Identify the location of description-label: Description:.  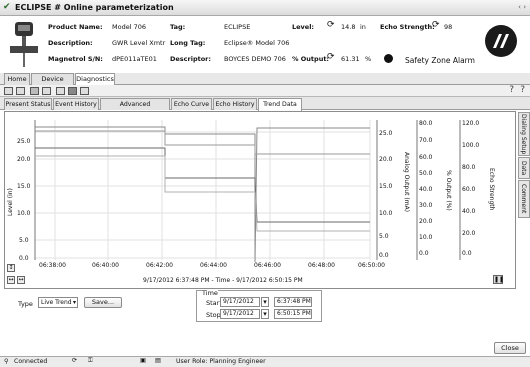
(70, 43).